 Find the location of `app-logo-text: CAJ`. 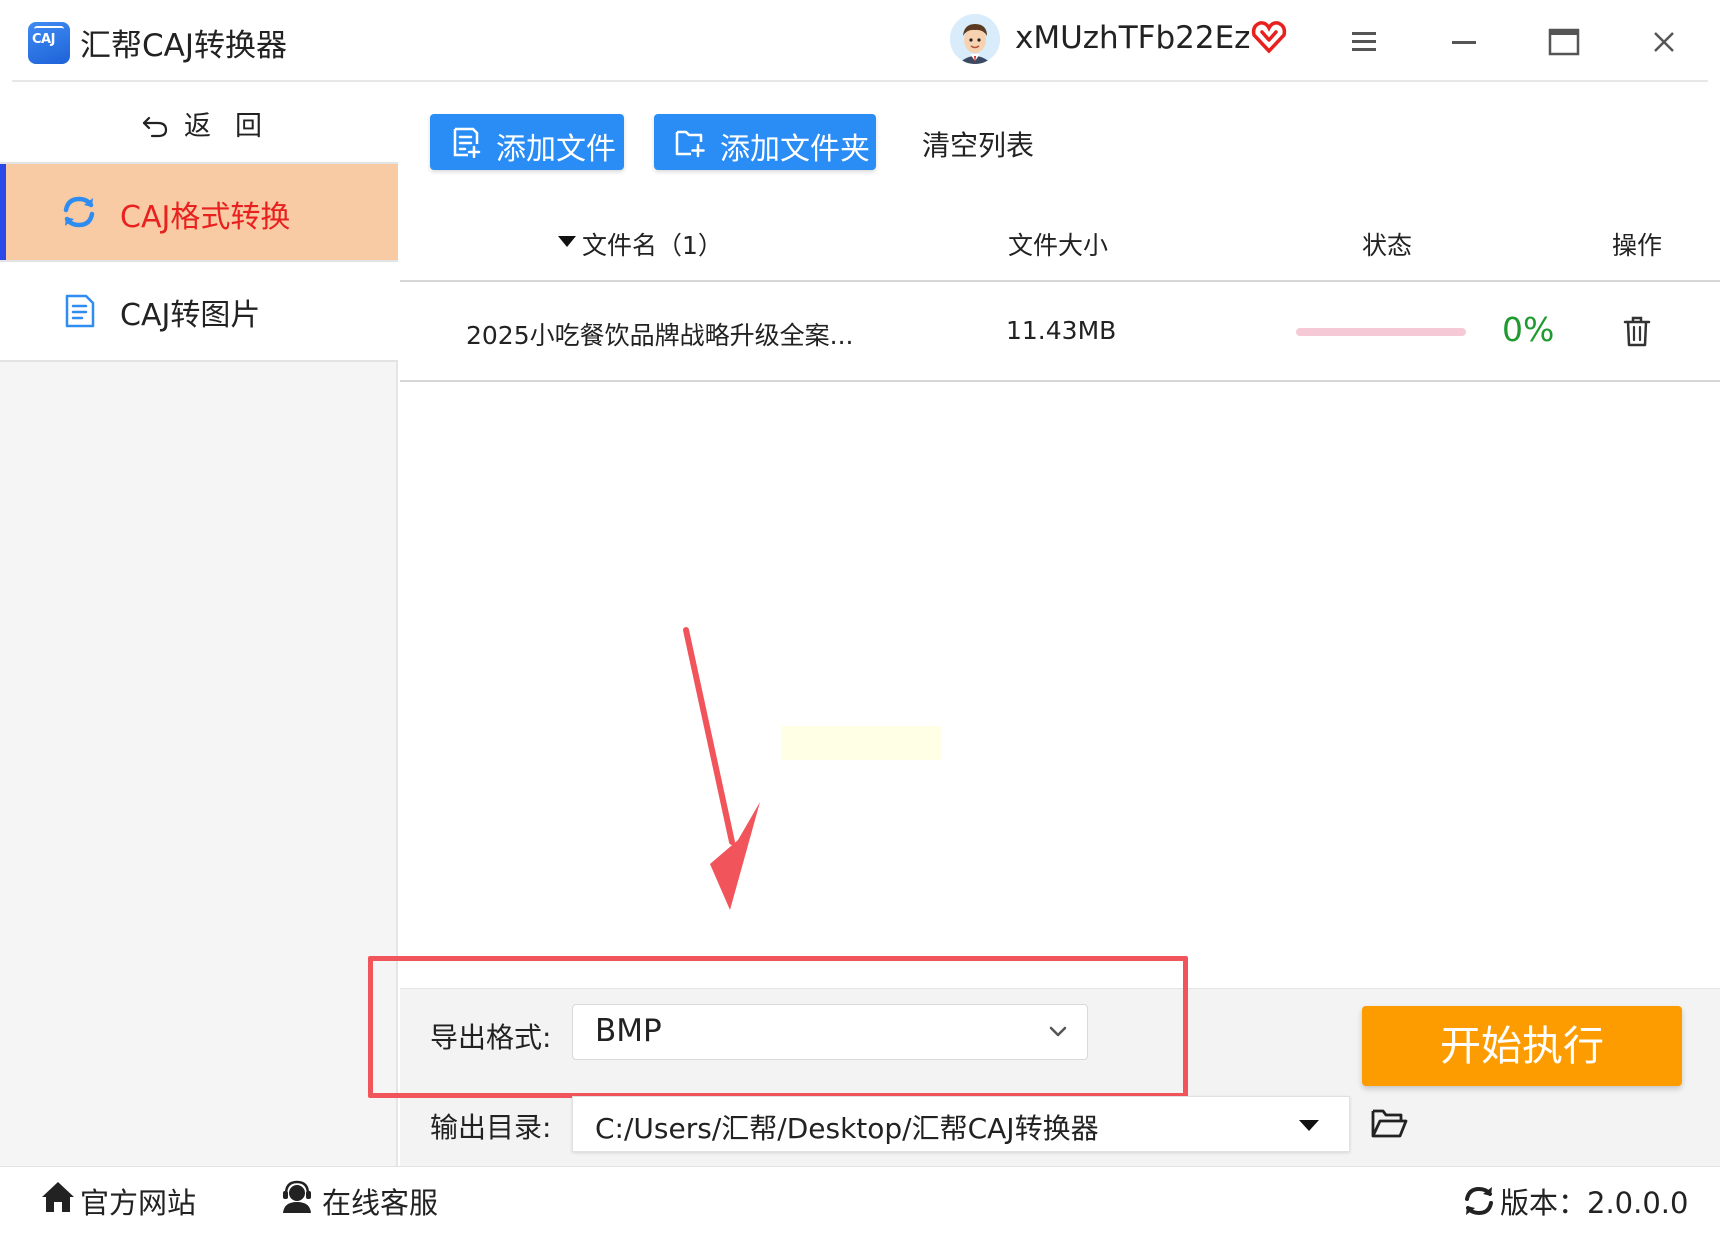

app-logo-text: CAJ is located at coordinates (43, 39).